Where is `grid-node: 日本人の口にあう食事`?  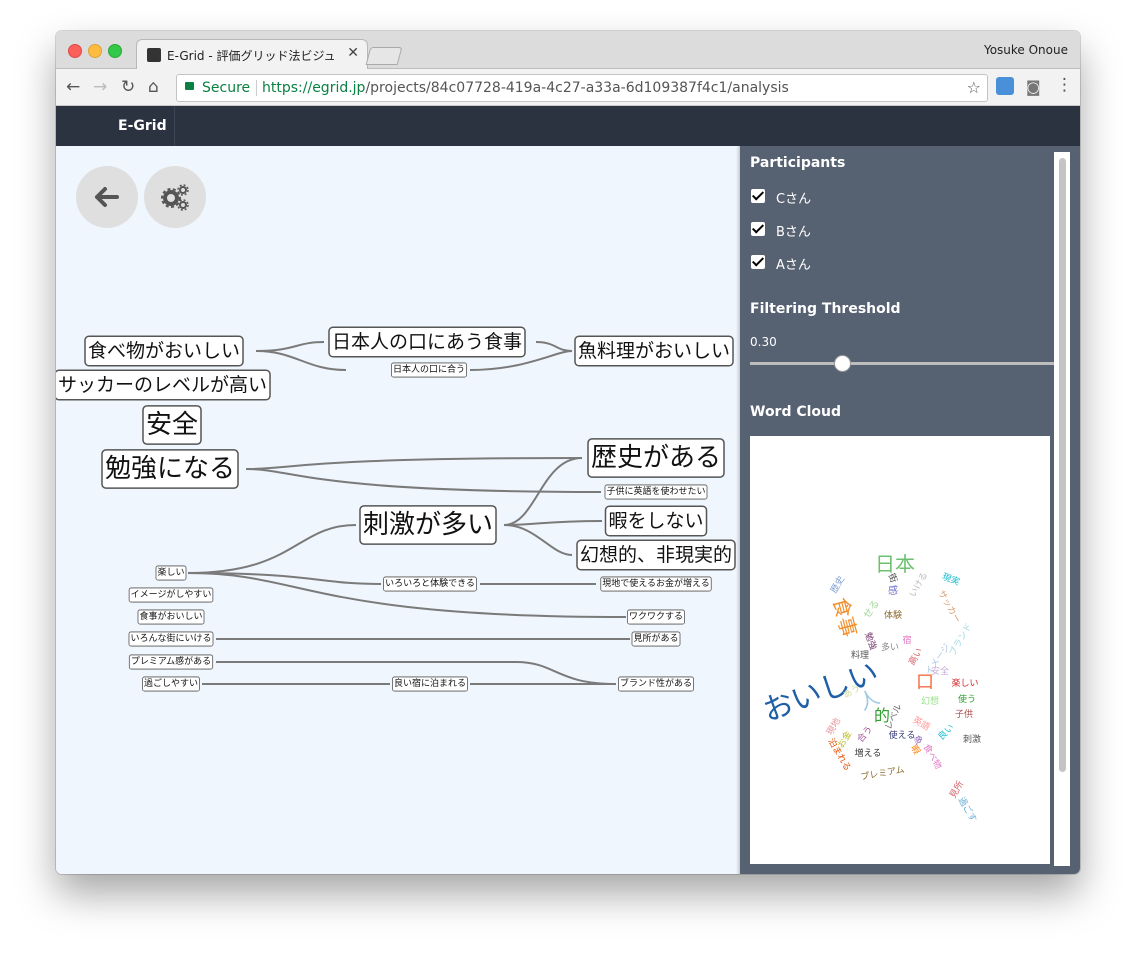
grid-node: 日本人の口にあう食事 is located at coordinates (427, 342).